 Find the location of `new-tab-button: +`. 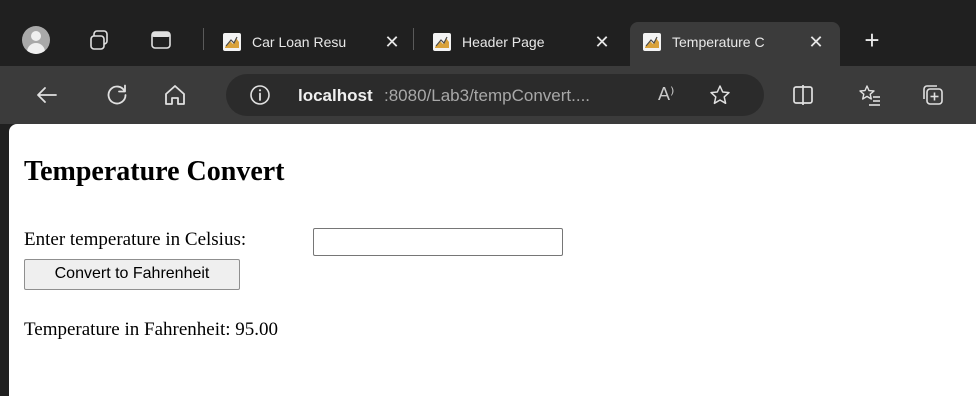

new-tab-button: + is located at coordinates (872, 40).